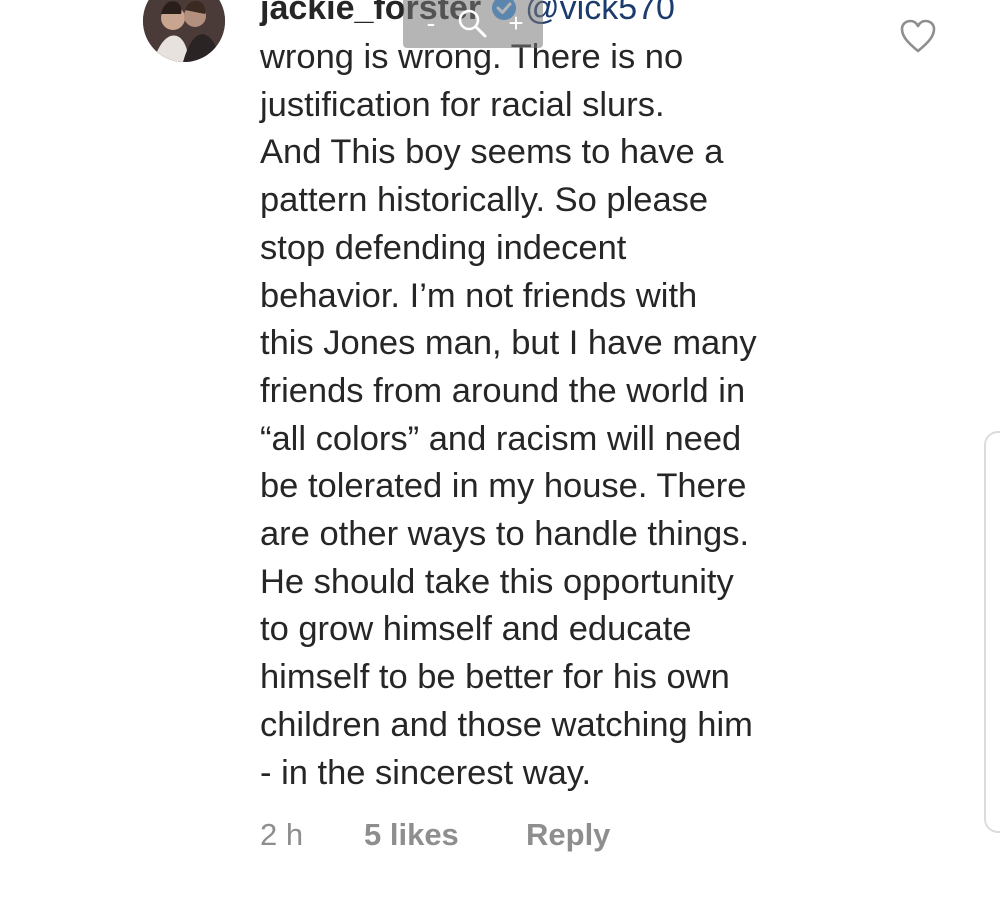 This screenshot has width=1000, height=919. I want to click on reply-button: Reply, so click(568, 835).